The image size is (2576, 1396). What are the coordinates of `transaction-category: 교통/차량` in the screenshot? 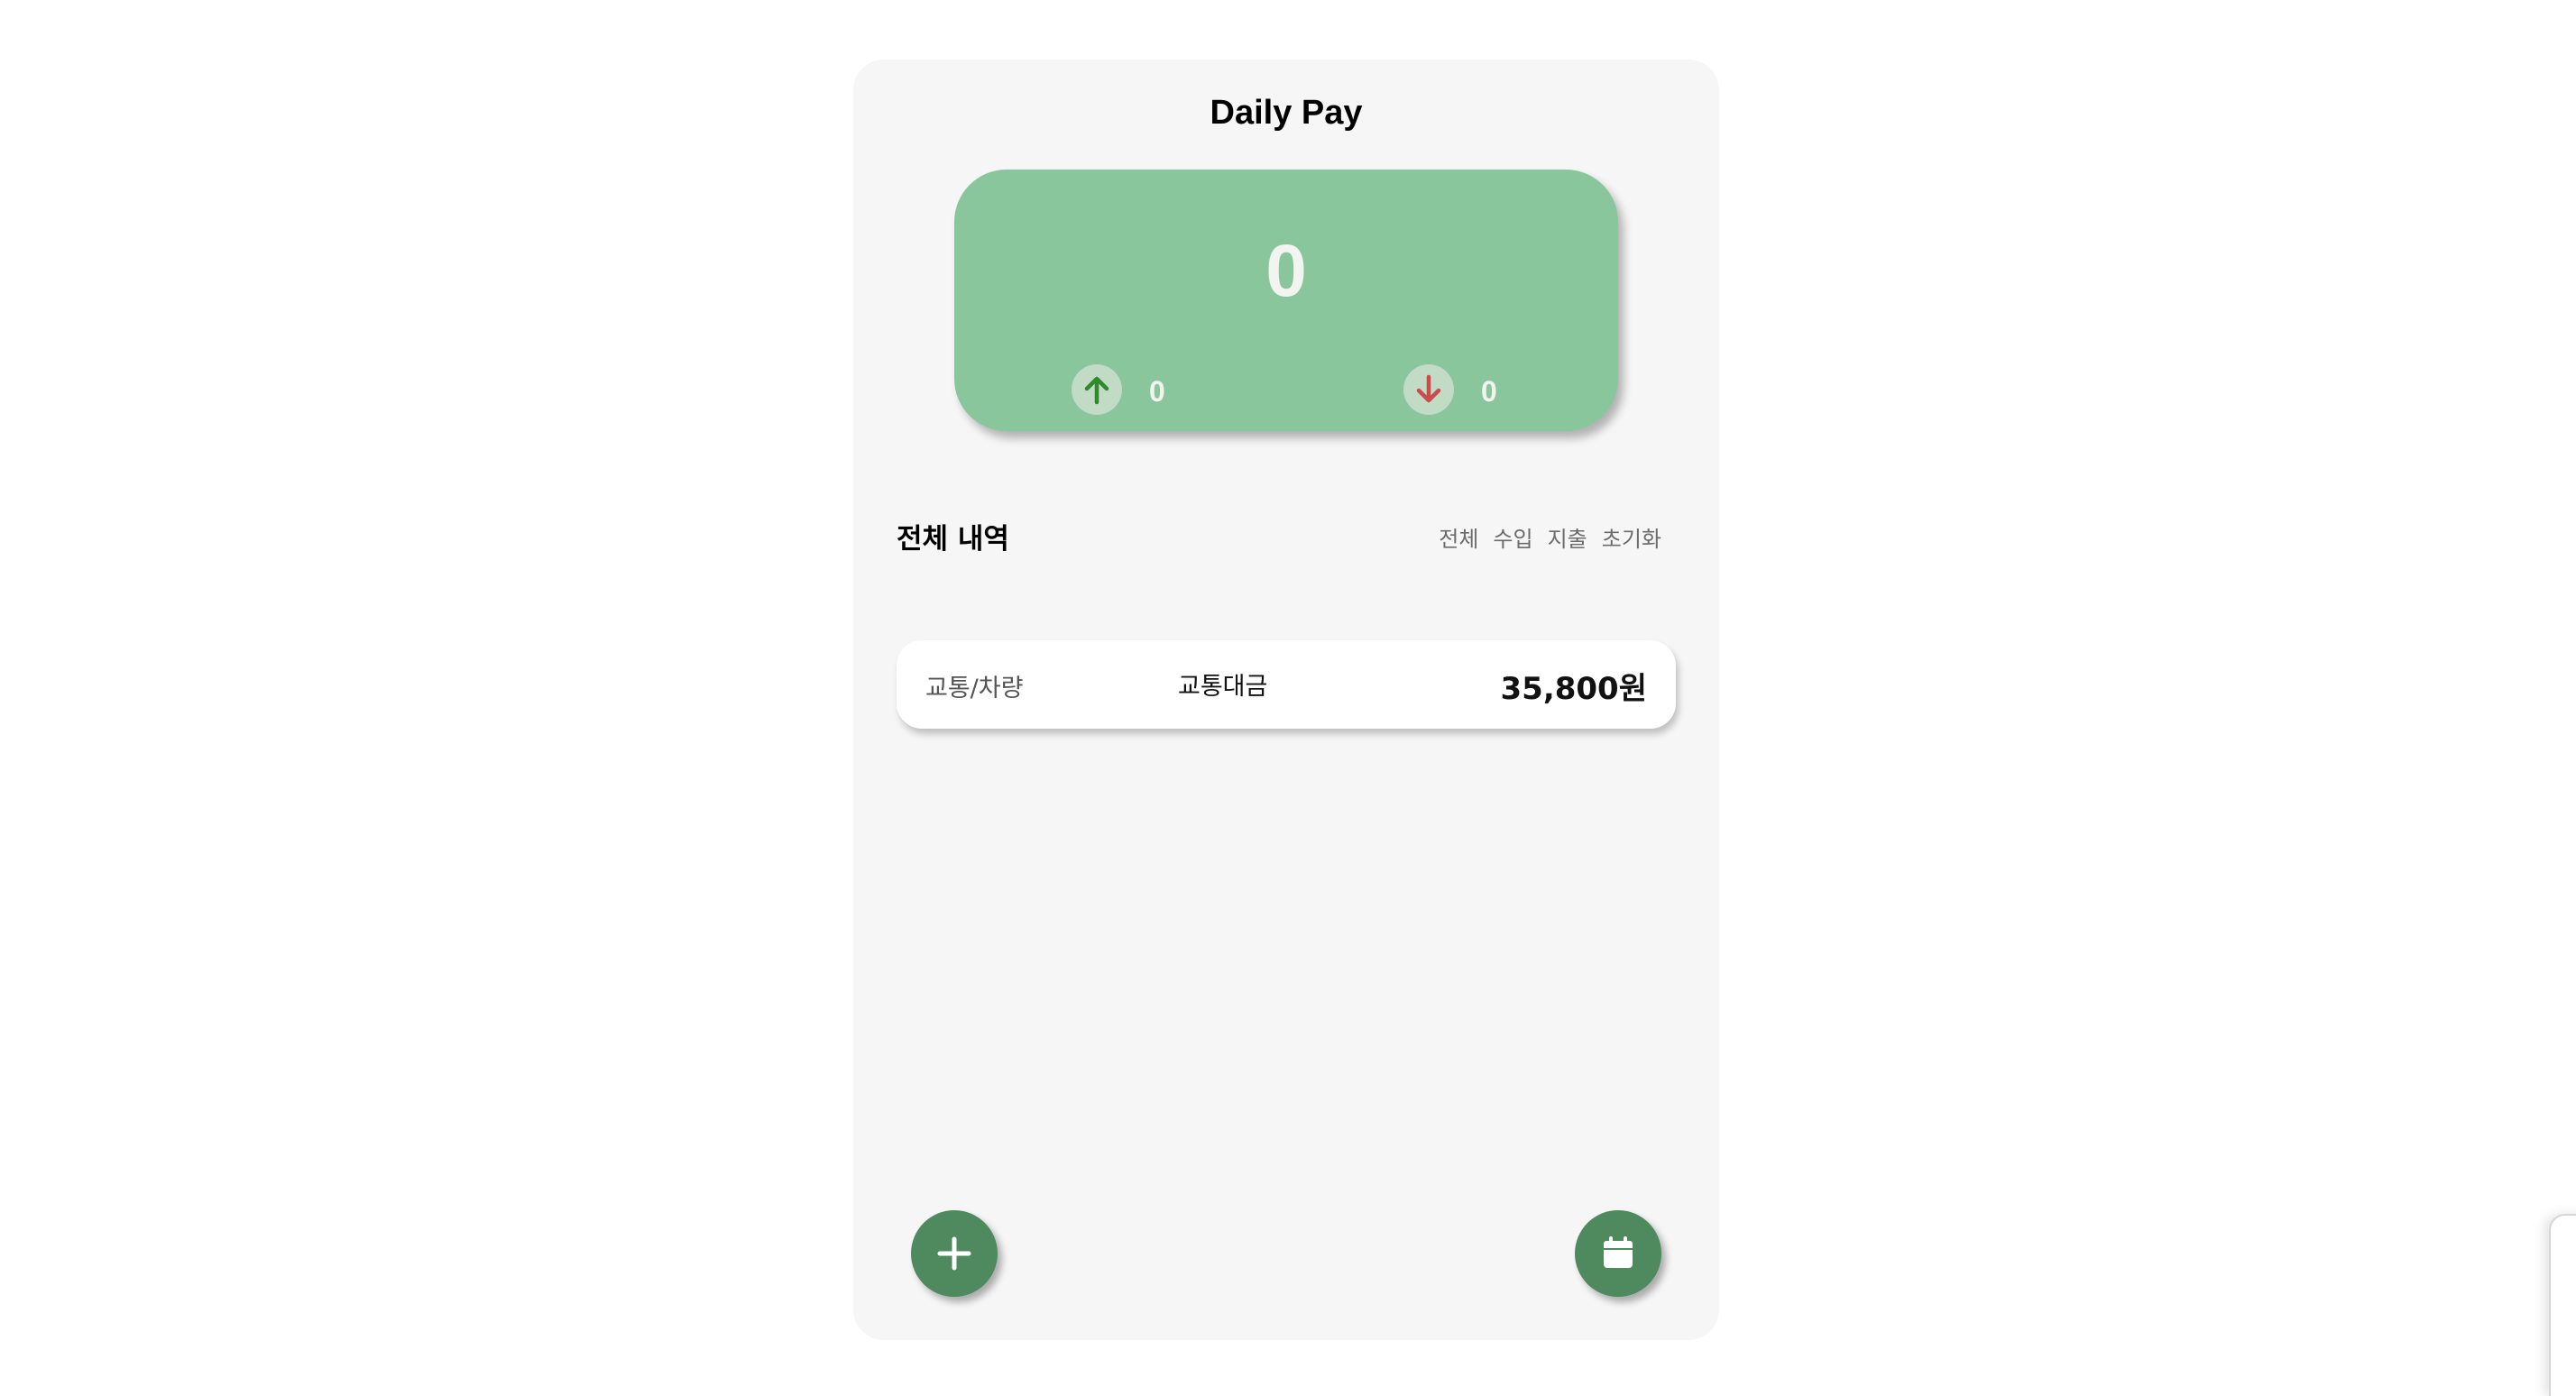 It's located at (974, 689).